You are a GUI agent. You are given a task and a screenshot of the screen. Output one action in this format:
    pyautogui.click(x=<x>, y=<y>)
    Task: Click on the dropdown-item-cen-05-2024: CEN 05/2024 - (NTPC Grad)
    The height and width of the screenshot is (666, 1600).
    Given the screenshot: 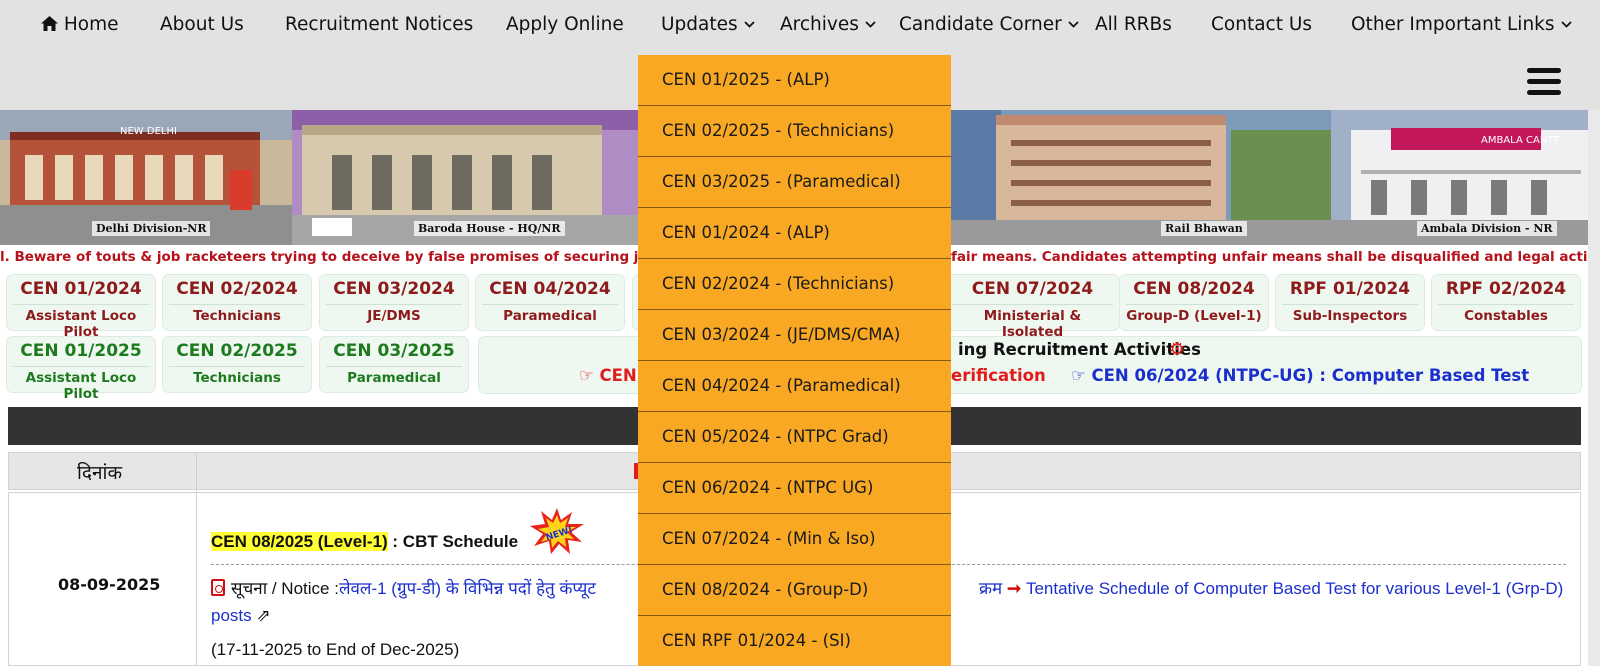 What is the action you would take?
    pyautogui.click(x=794, y=437)
    